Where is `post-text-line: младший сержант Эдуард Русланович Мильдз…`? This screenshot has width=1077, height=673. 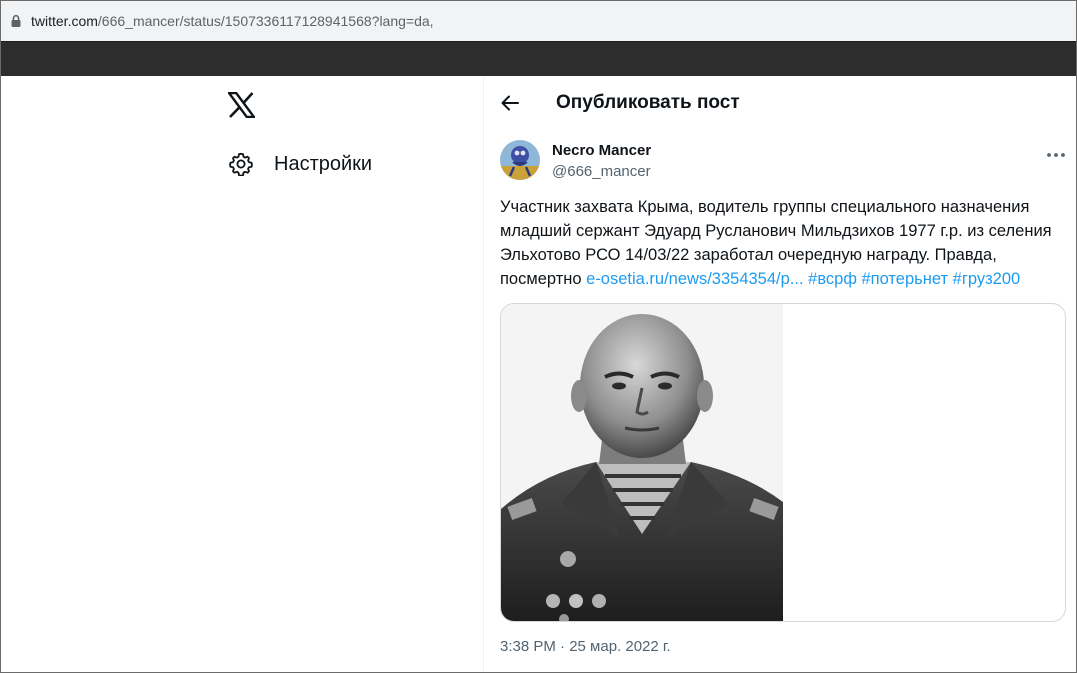 post-text-line: младший сержант Эдуард Русланович Мильдз… is located at coordinates (776, 231).